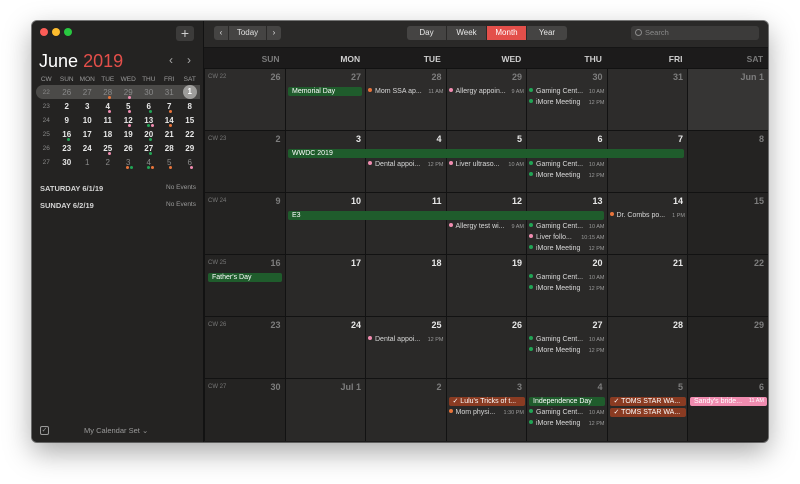 This screenshot has width=800, height=484. Describe the element at coordinates (169, 92) in the screenshot. I see `mini-day: 31` at that location.